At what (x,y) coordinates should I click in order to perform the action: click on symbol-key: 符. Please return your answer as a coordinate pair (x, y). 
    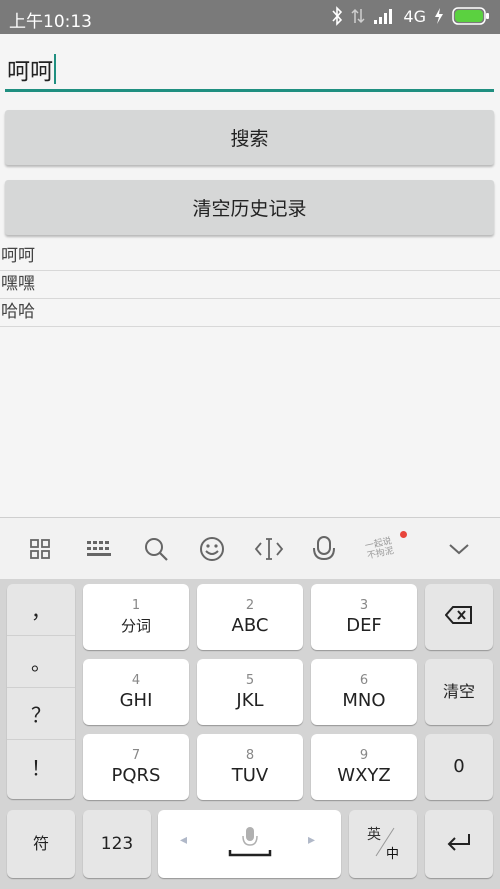
    Looking at the image, I should click on (41, 844).